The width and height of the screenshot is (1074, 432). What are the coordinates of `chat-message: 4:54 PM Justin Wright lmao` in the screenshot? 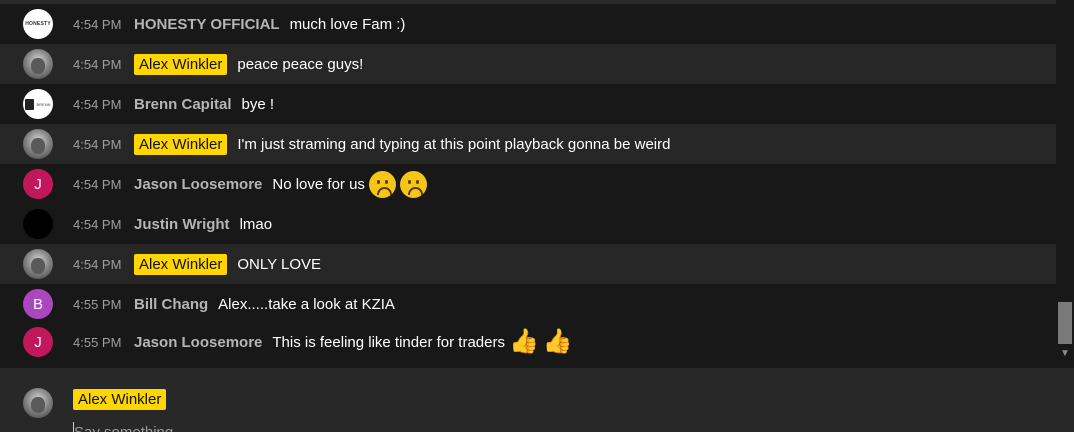 It's located at (528, 224).